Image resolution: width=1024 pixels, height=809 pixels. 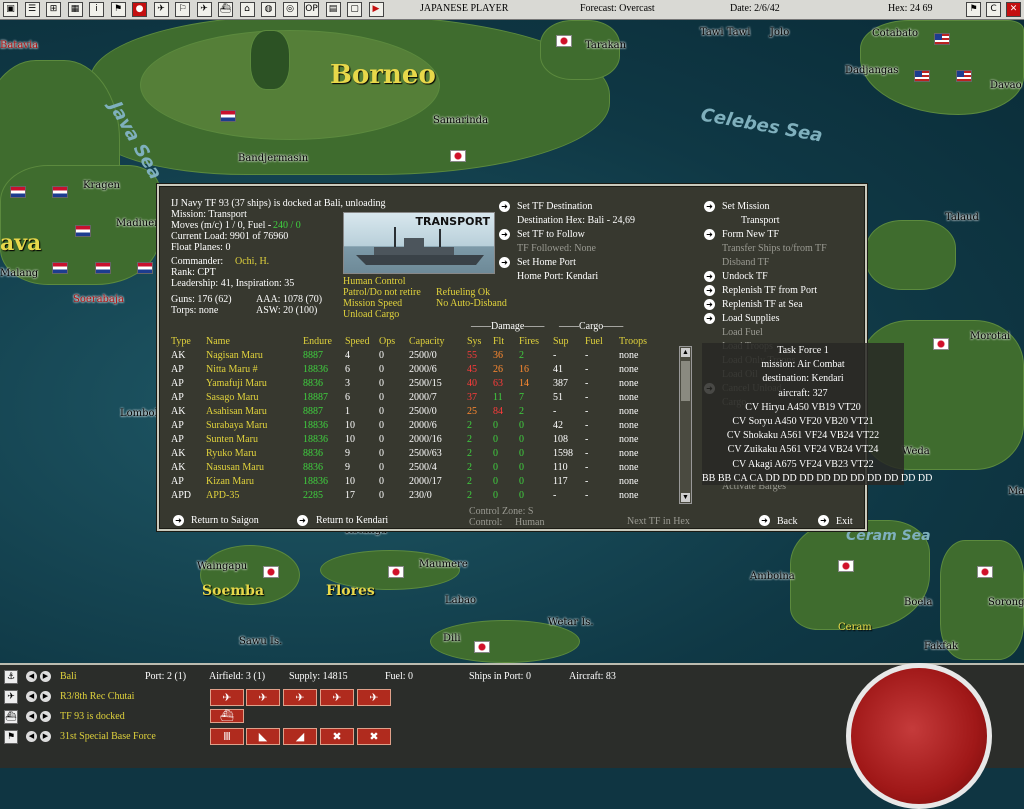 I want to click on exit-button: Exit, so click(x=844, y=521).